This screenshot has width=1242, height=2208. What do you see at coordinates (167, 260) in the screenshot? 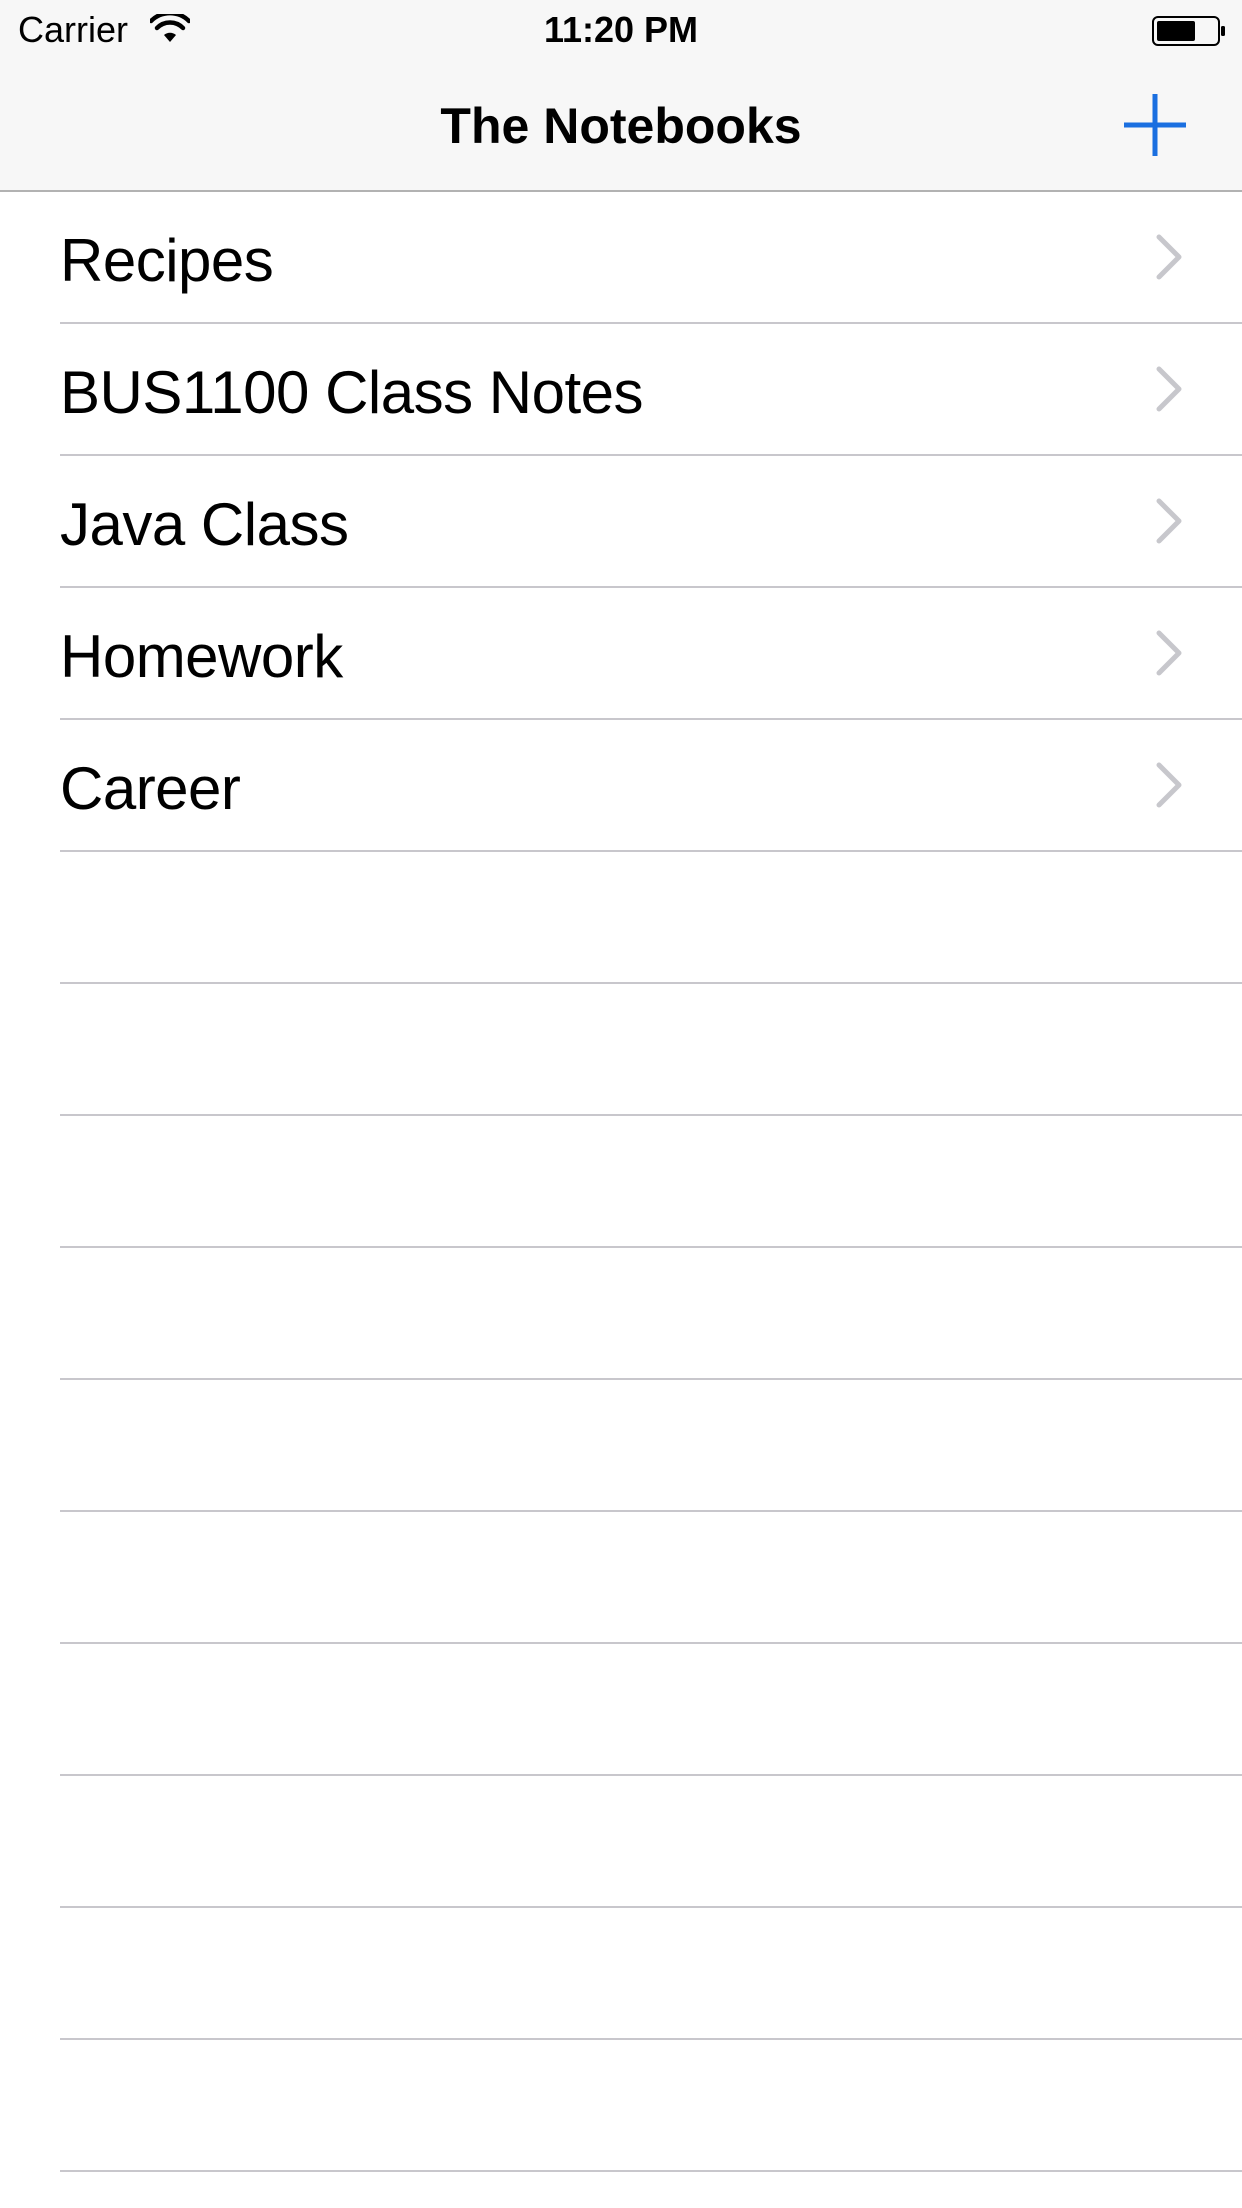
I see `notebook-title: Recipes` at bounding box center [167, 260].